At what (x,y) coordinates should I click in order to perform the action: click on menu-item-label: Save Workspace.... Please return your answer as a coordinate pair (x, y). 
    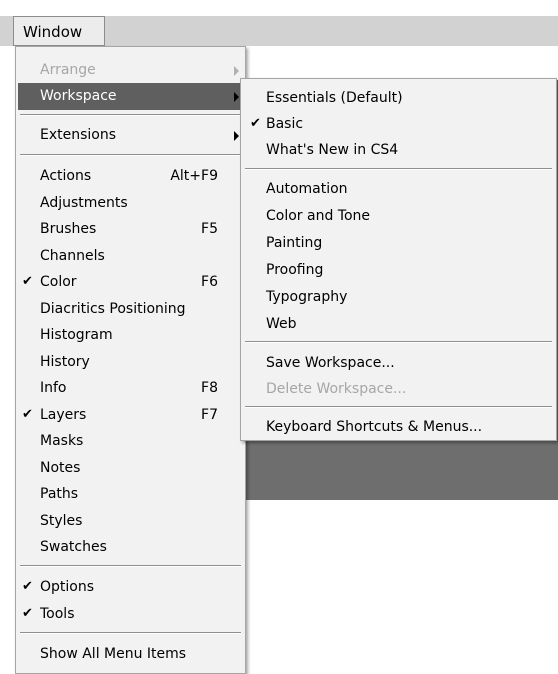
    Looking at the image, I should click on (330, 363).